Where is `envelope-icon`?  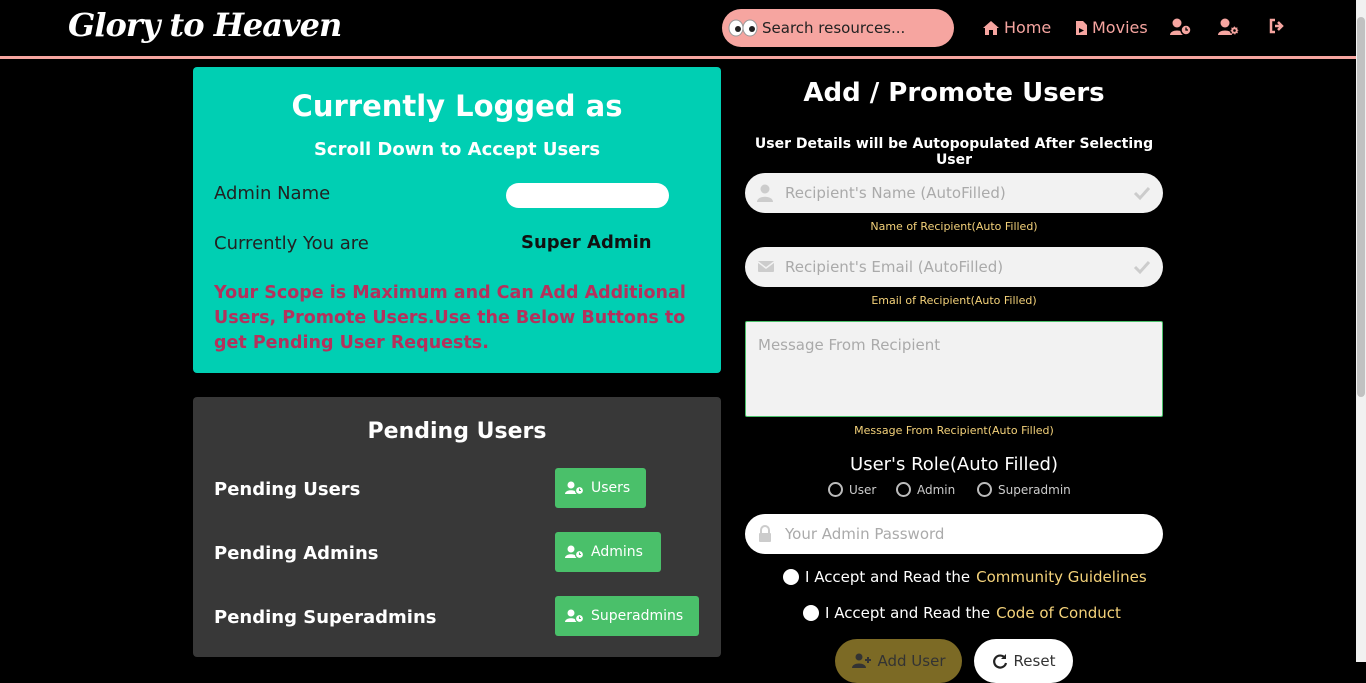
envelope-icon is located at coordinates (766, 266).